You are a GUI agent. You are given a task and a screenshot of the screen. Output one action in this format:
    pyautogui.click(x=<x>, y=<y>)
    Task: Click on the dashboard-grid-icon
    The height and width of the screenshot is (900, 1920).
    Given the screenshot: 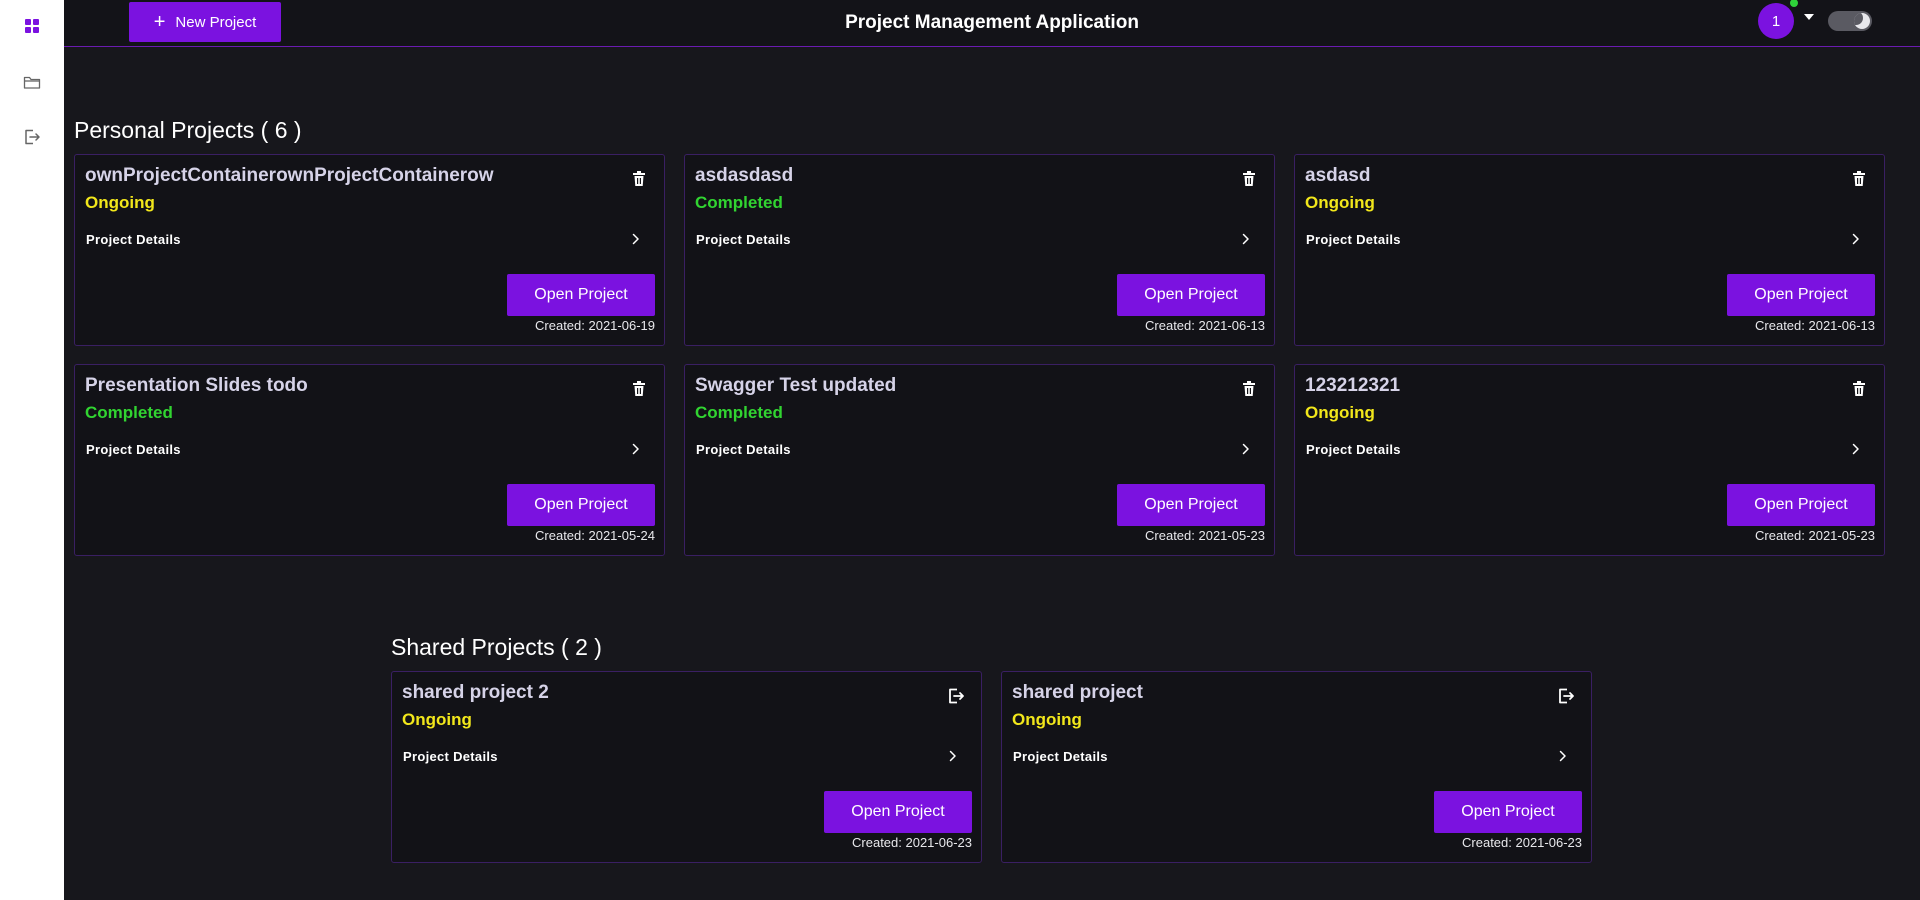 What is the action you would take?
    pyautogui.click(x=32, y=26)
    